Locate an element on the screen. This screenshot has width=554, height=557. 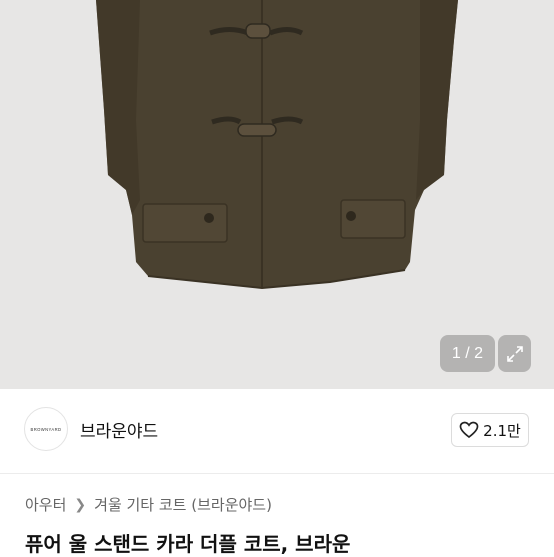
fullscreen-button is located at coordinates (514, 353).